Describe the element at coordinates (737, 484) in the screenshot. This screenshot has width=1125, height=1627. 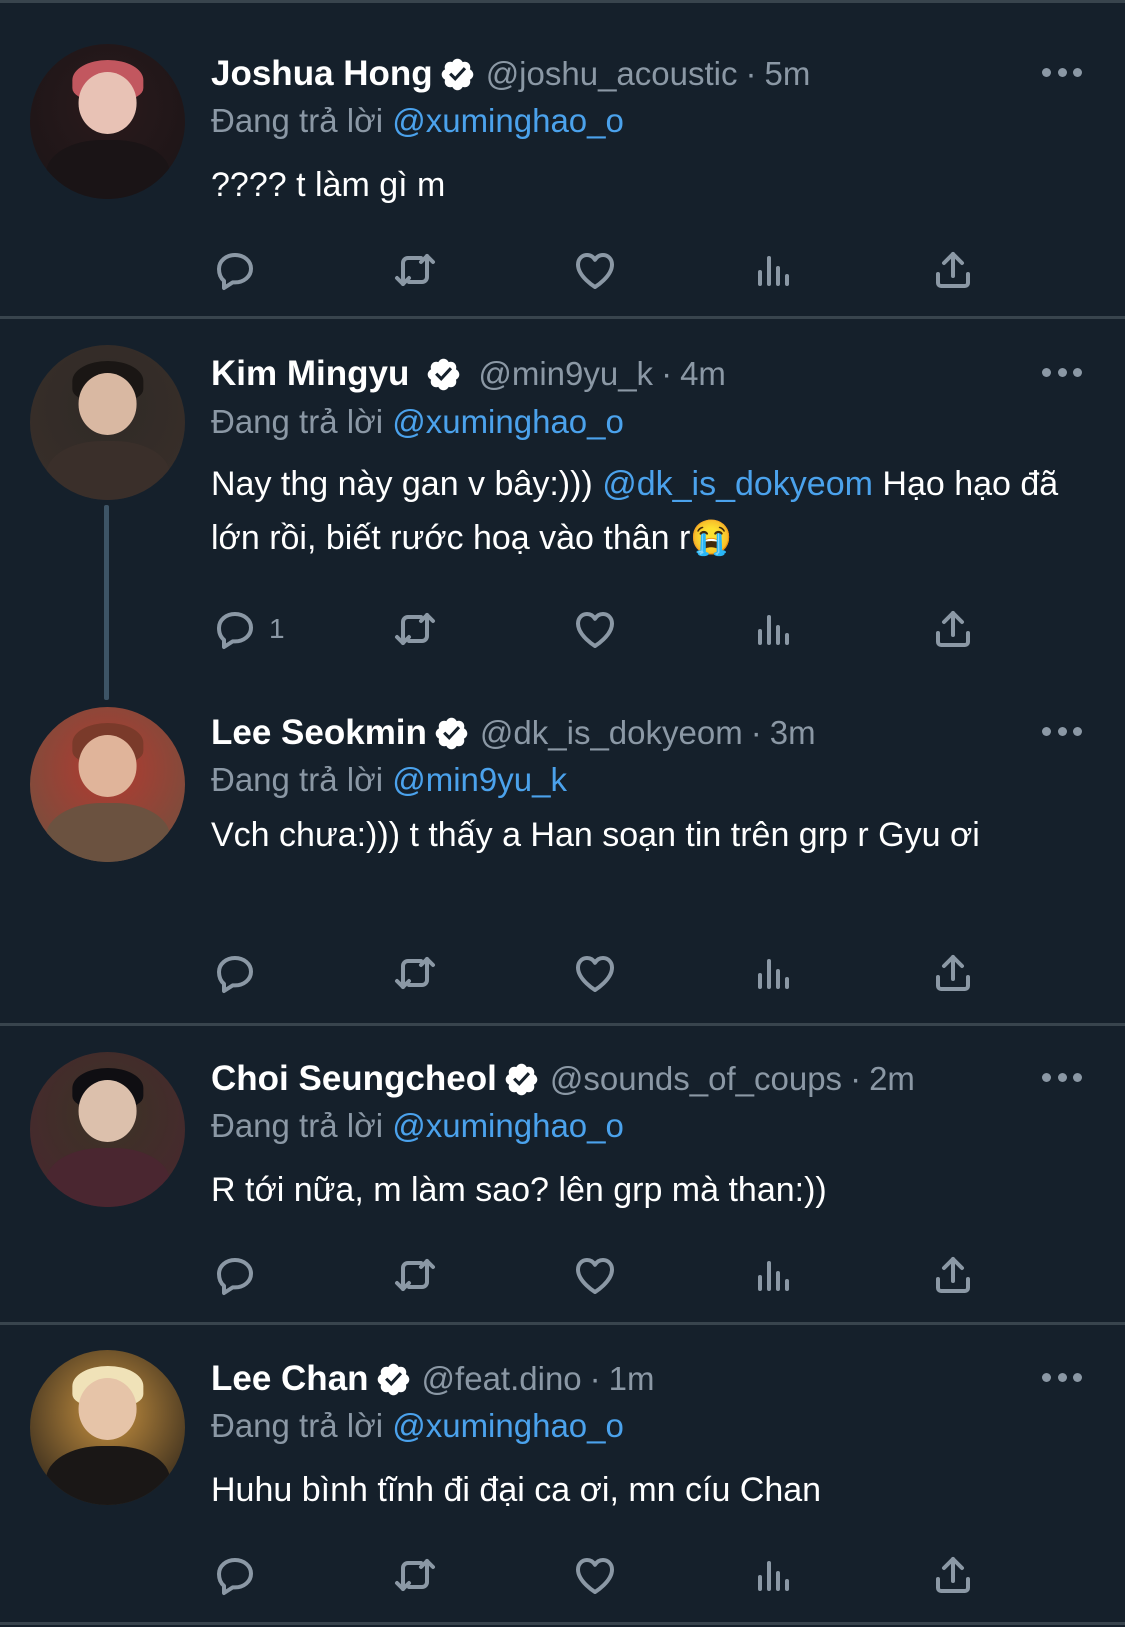
I see `mention-link: @dk_is_dokyeom` at that location.